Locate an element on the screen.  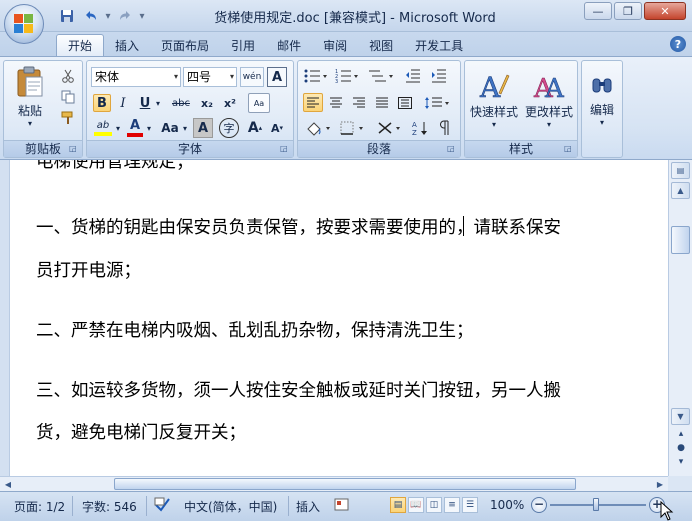
copy-icon is located at coordinates (68, 97).